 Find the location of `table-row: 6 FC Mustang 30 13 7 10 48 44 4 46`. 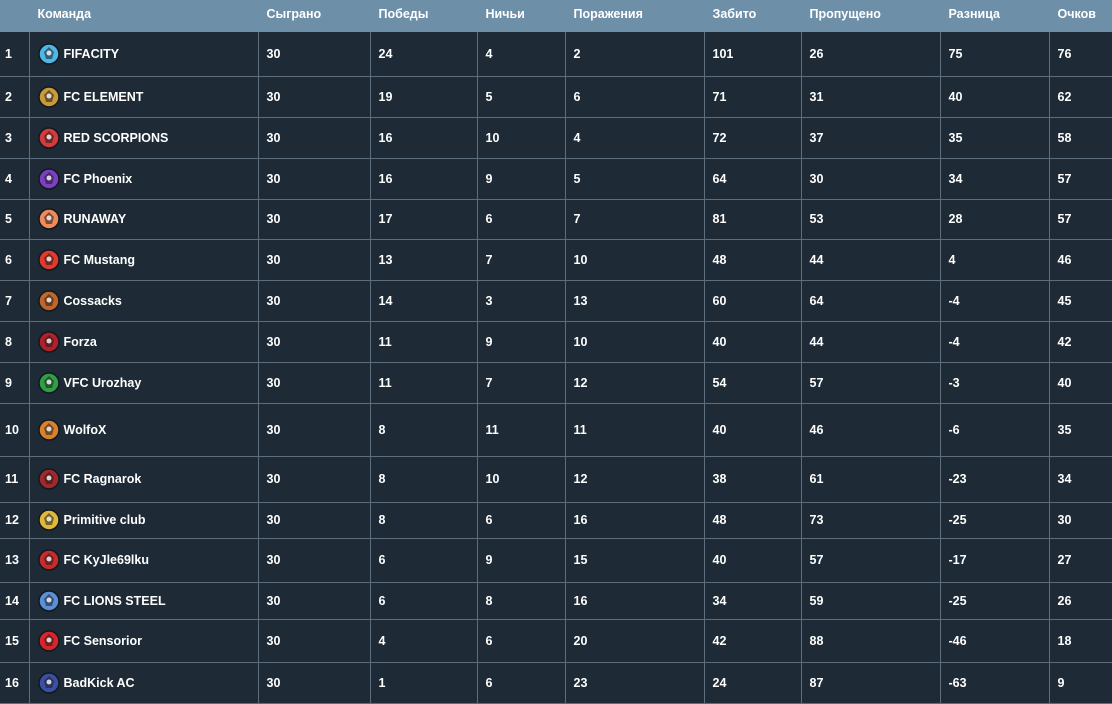

table-row: 6 FC Mustang 30 13 7 10 48 44 4 46 is located at coordinates (556, 260).